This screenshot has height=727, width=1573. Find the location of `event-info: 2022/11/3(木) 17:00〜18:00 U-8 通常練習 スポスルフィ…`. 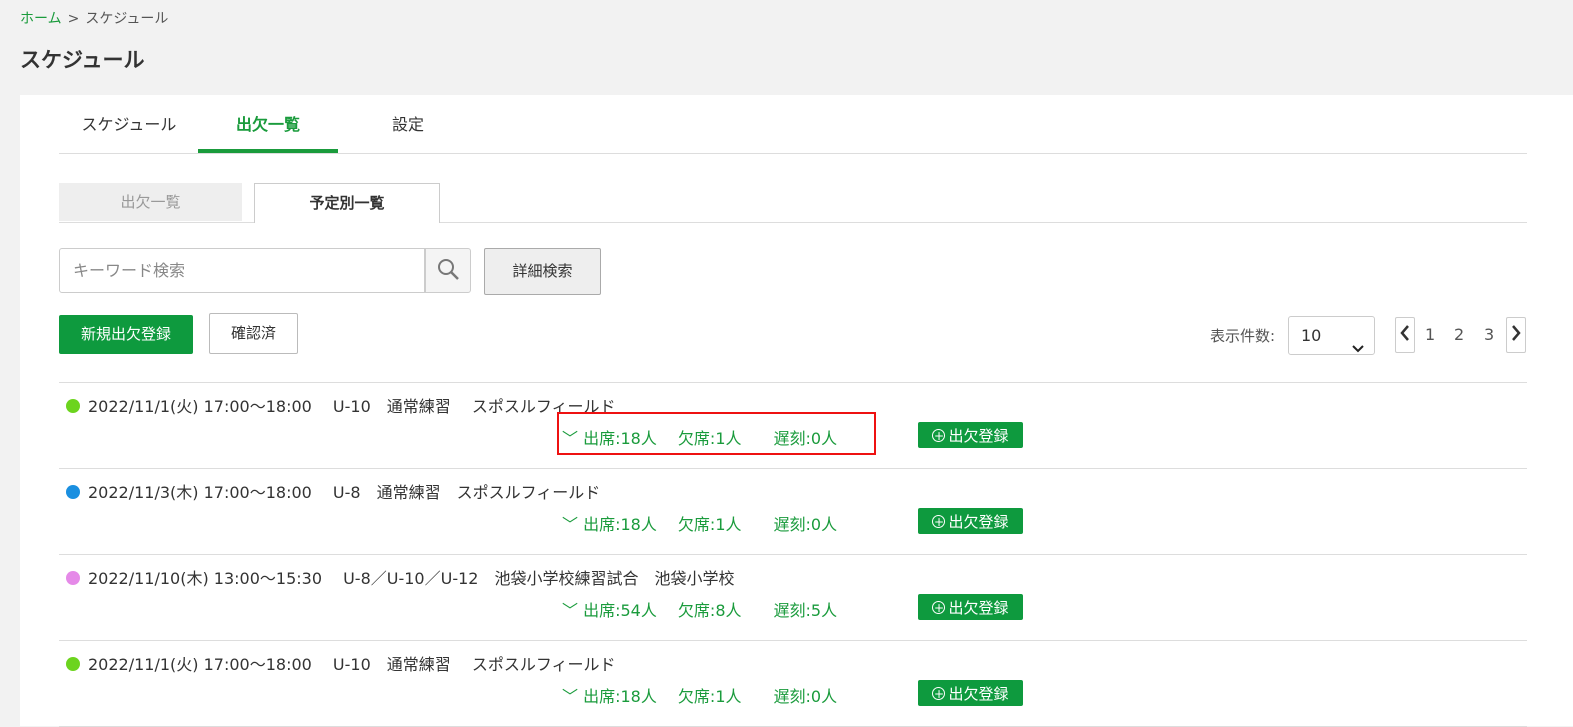

event-info: 2022/11/3(木) 17:00〜18:00 U-8 通常練習 スポスルフィ… is located at coordinates (344, 492).